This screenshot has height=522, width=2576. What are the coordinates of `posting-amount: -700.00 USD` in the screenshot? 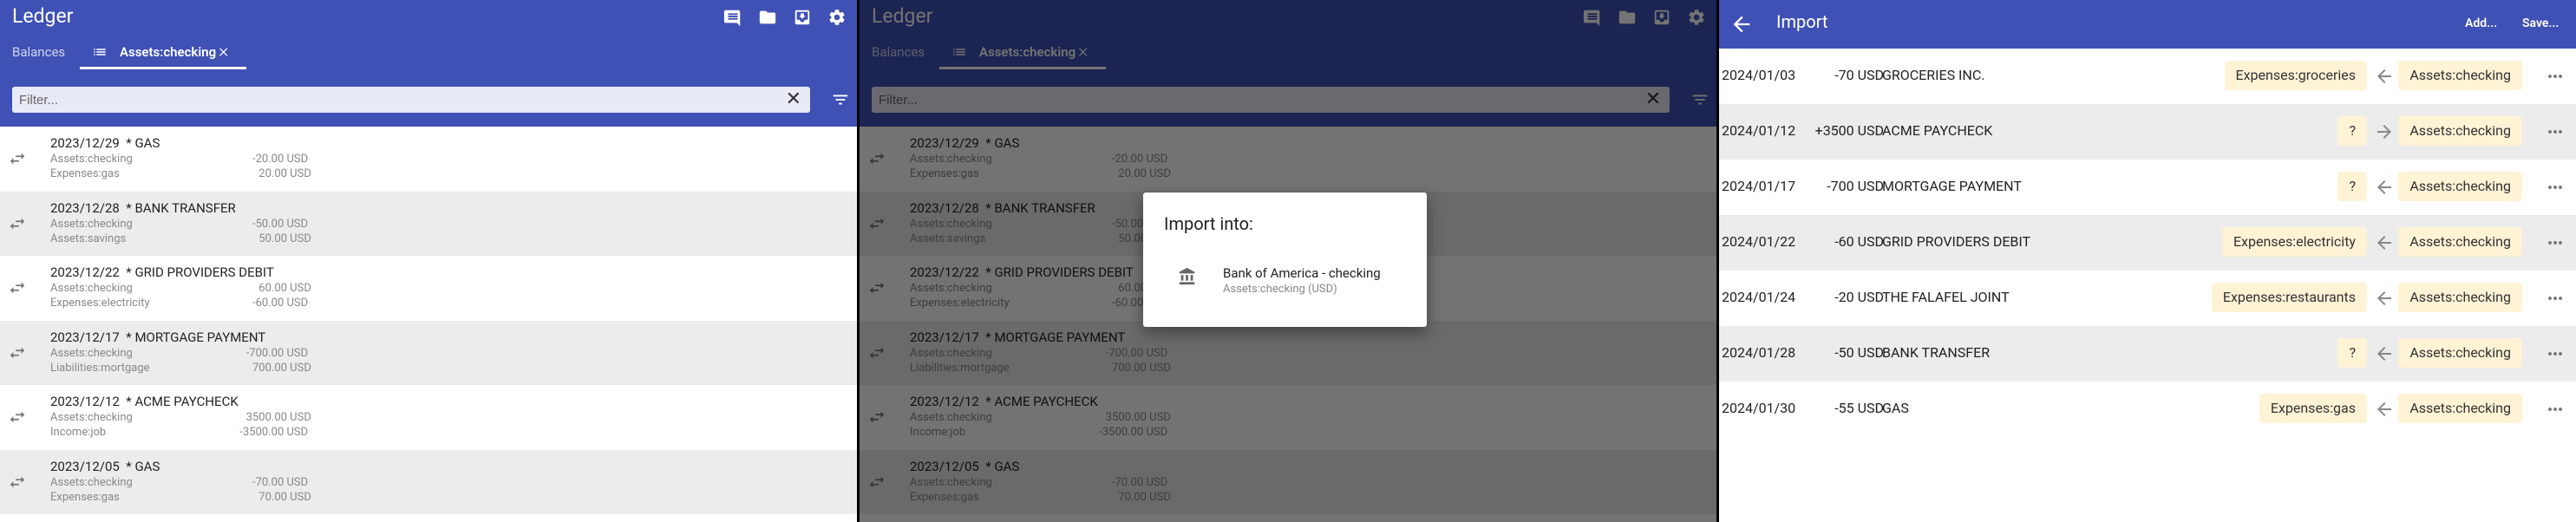 It's located at (277, 353).